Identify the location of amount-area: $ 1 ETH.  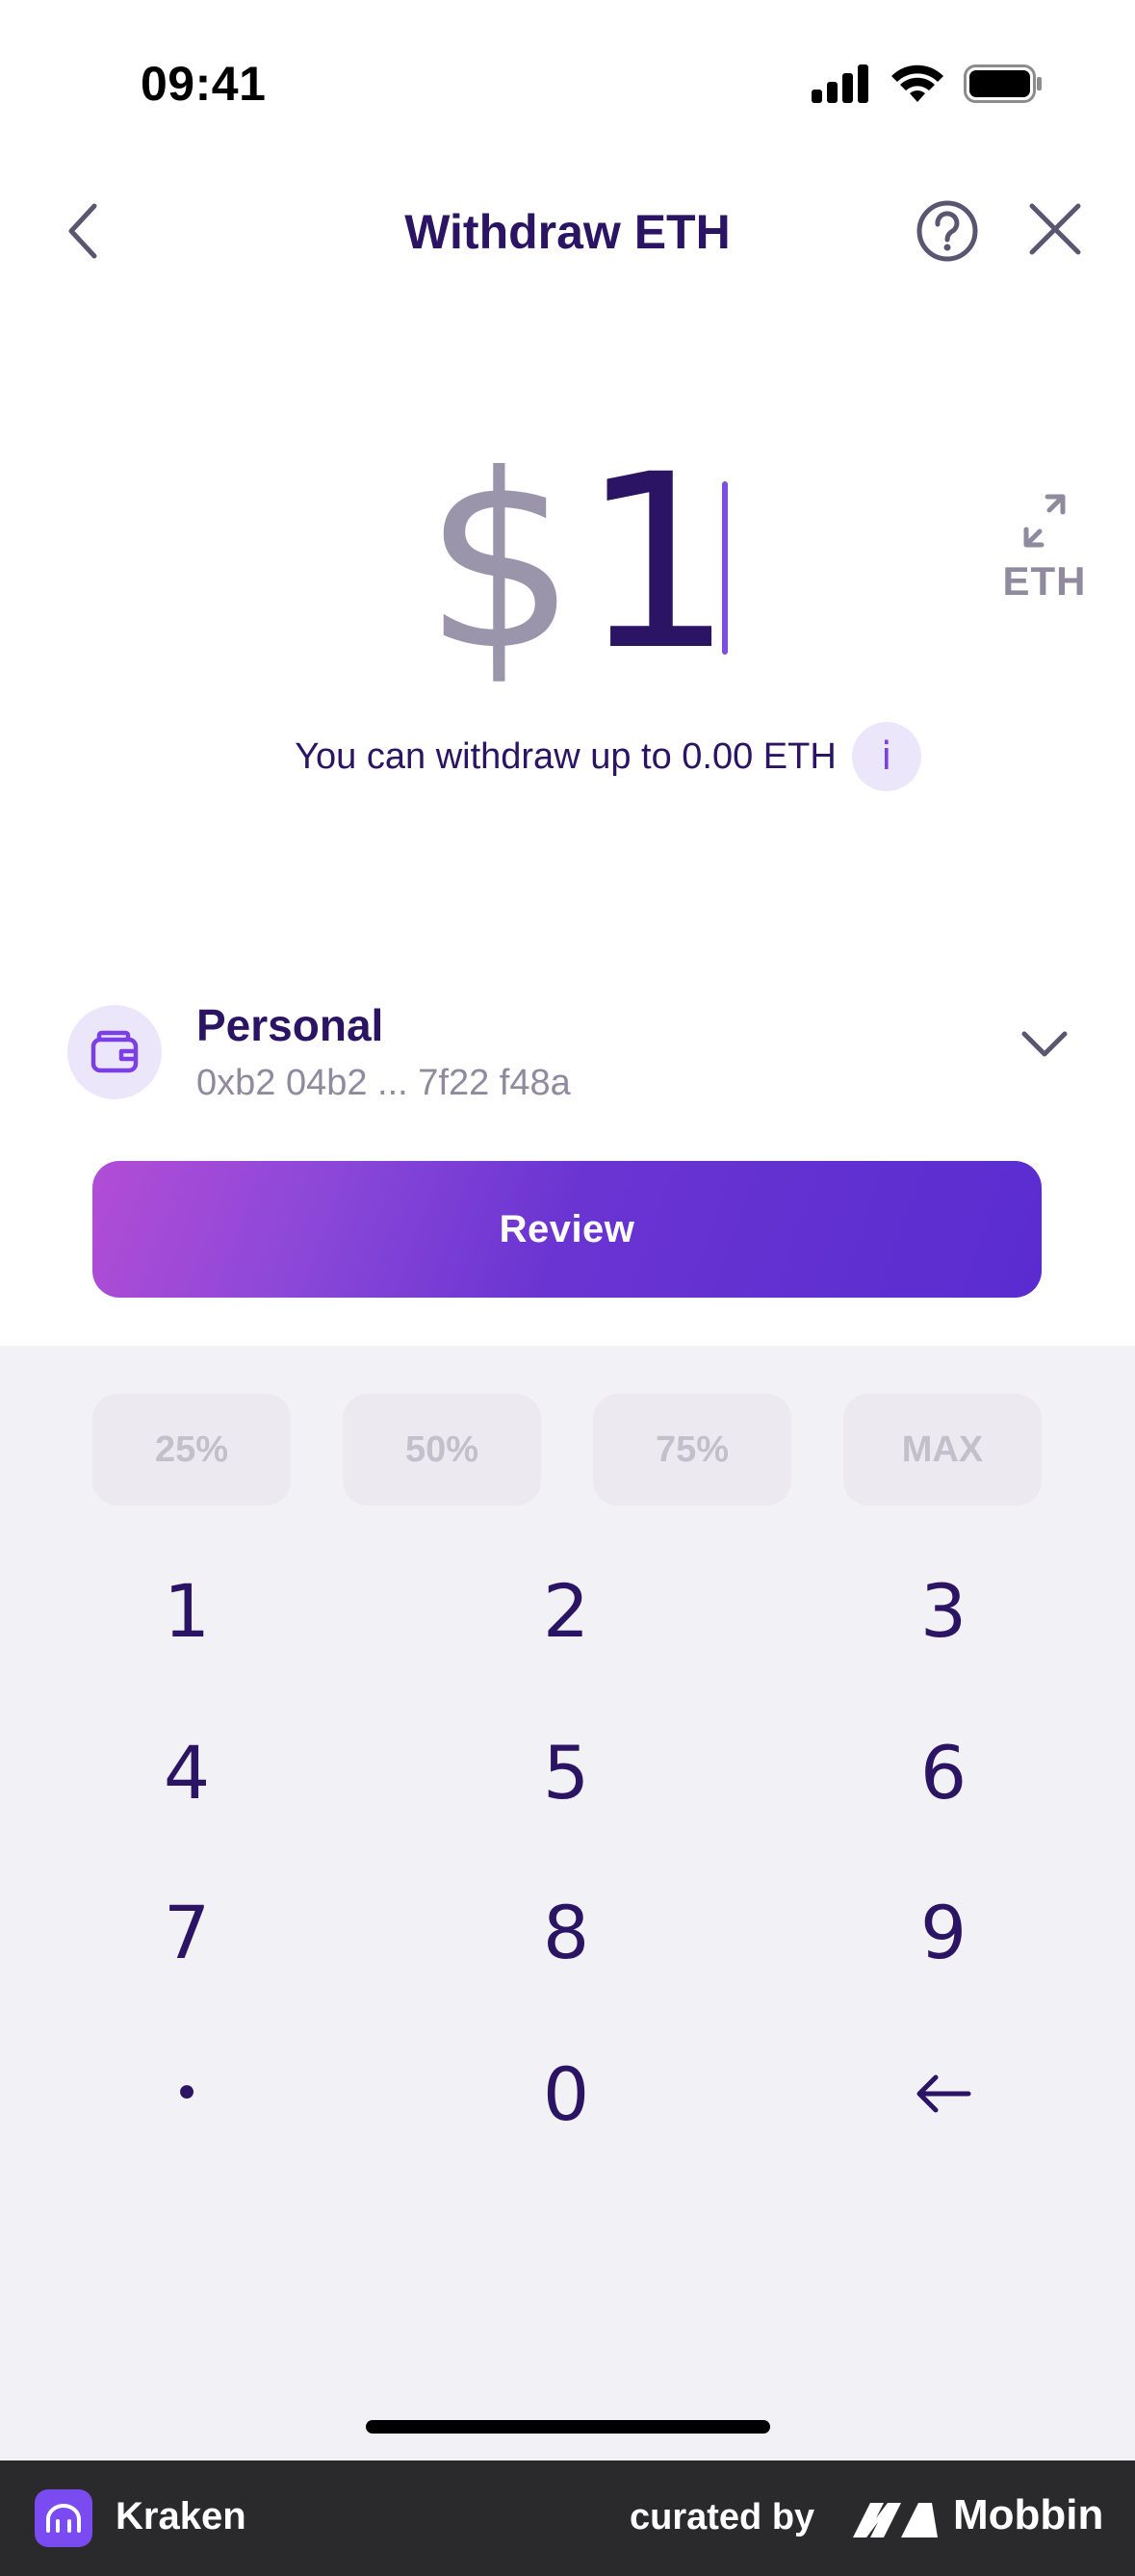
(567, 563).